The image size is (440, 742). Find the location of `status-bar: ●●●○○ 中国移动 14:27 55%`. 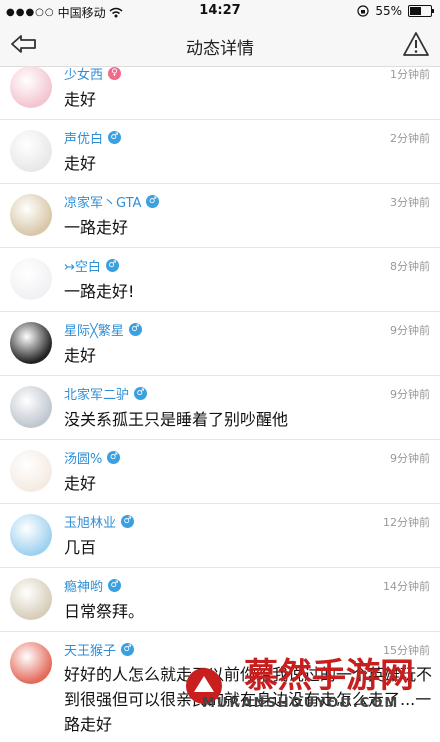

status-bar: ●●●○○ 中国移动 14:27 55% is located at coordinates (220, 11).